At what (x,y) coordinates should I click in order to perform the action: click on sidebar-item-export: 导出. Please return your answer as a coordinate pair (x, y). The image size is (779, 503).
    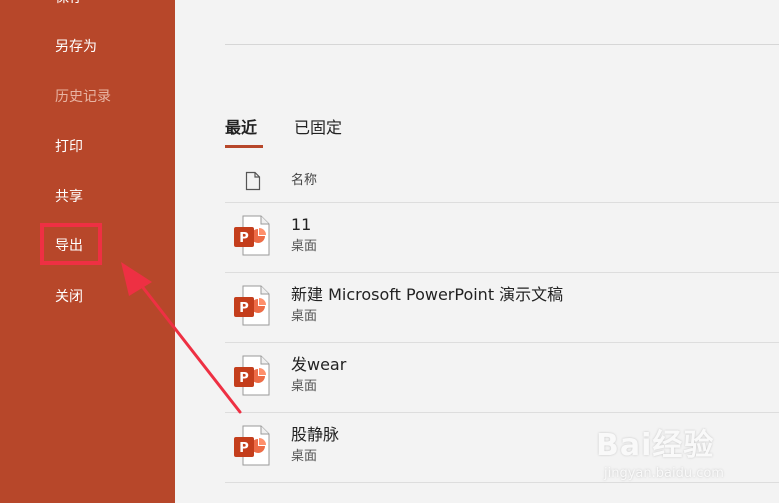
    Looking at the image, I should click on (69, 246).